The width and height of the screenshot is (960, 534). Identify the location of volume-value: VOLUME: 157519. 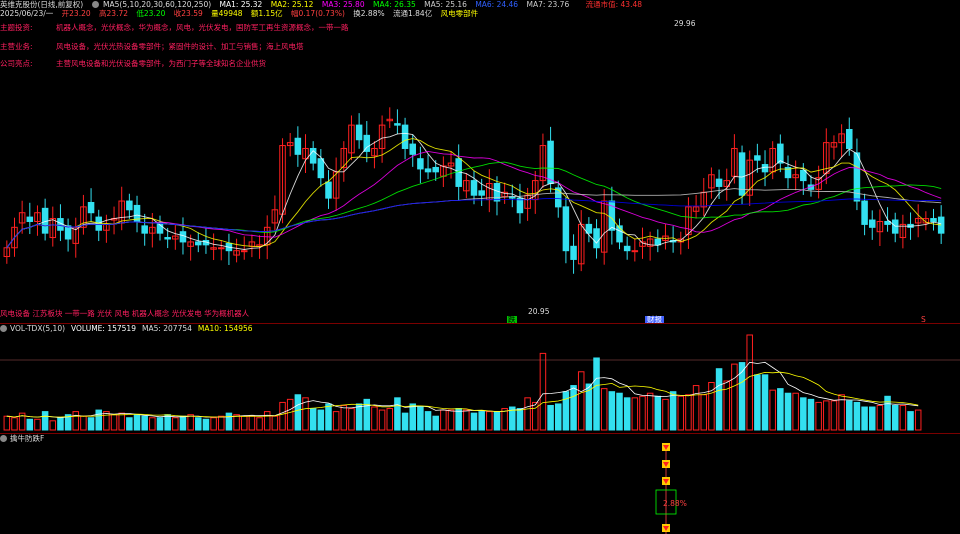
(103, 328).